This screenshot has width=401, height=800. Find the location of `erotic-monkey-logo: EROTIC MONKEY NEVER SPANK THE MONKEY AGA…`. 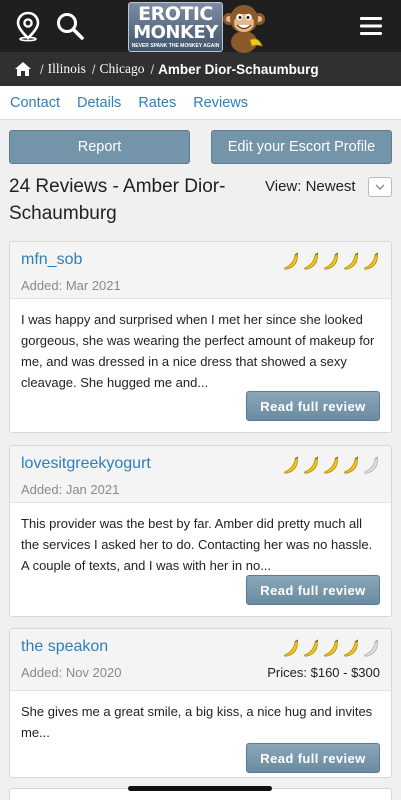

erotic-monkey-logo: EROTIC MONKEY NEVER SPANK THE MONKEY AGA… is located at coordinates (198, 27).